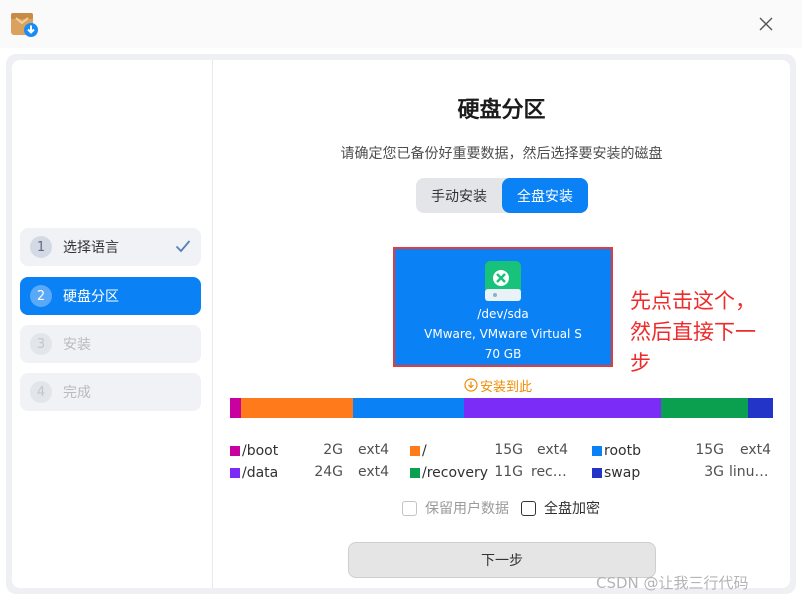  What do you see at coordinates (110, 344) in the screenshot?
I see `step-install: 3 安装` at bounding box center [110, 344].